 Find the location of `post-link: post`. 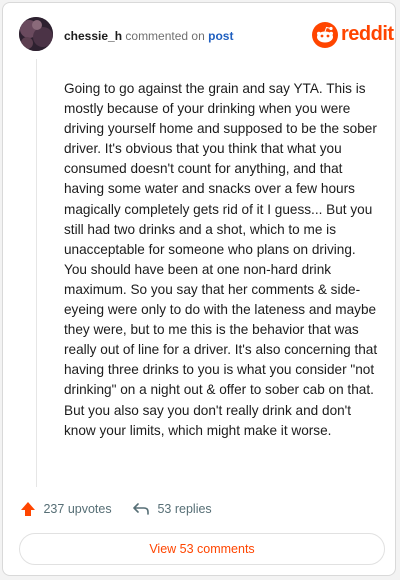

post-link: post is located at coordinates (220, 36).